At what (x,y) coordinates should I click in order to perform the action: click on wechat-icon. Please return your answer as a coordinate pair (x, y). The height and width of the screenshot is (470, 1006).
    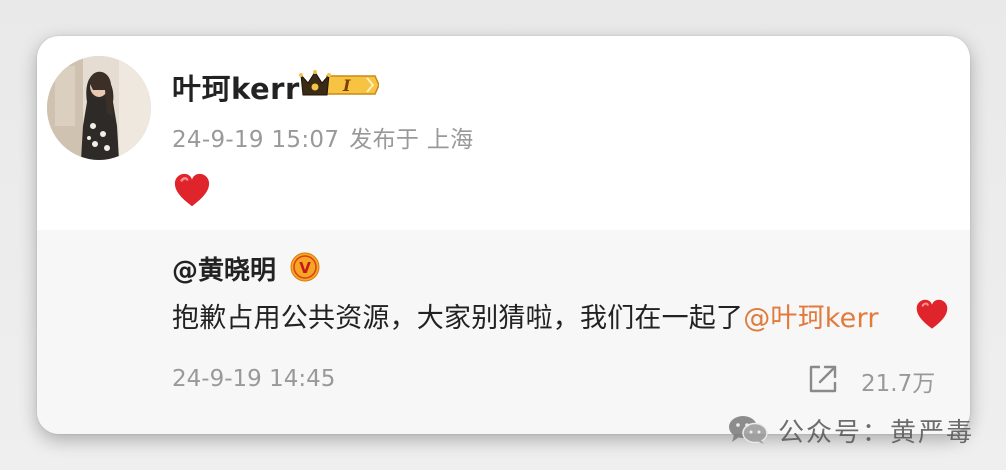
    Looking at the image, I should click on (748, 430).